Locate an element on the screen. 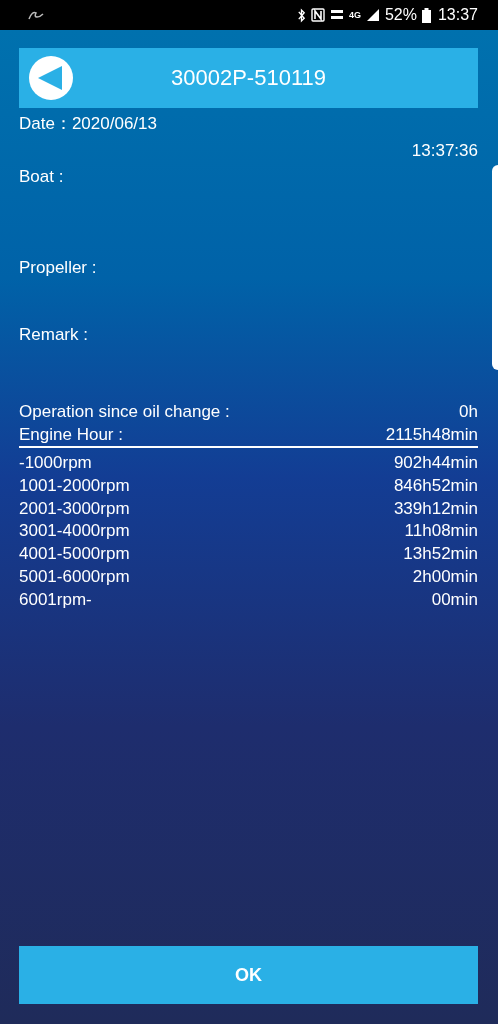 Image resolution: width=498 pixels, height=1024 pixels. summary-label: Operation since oil change : is located at coordinates (124, 412).